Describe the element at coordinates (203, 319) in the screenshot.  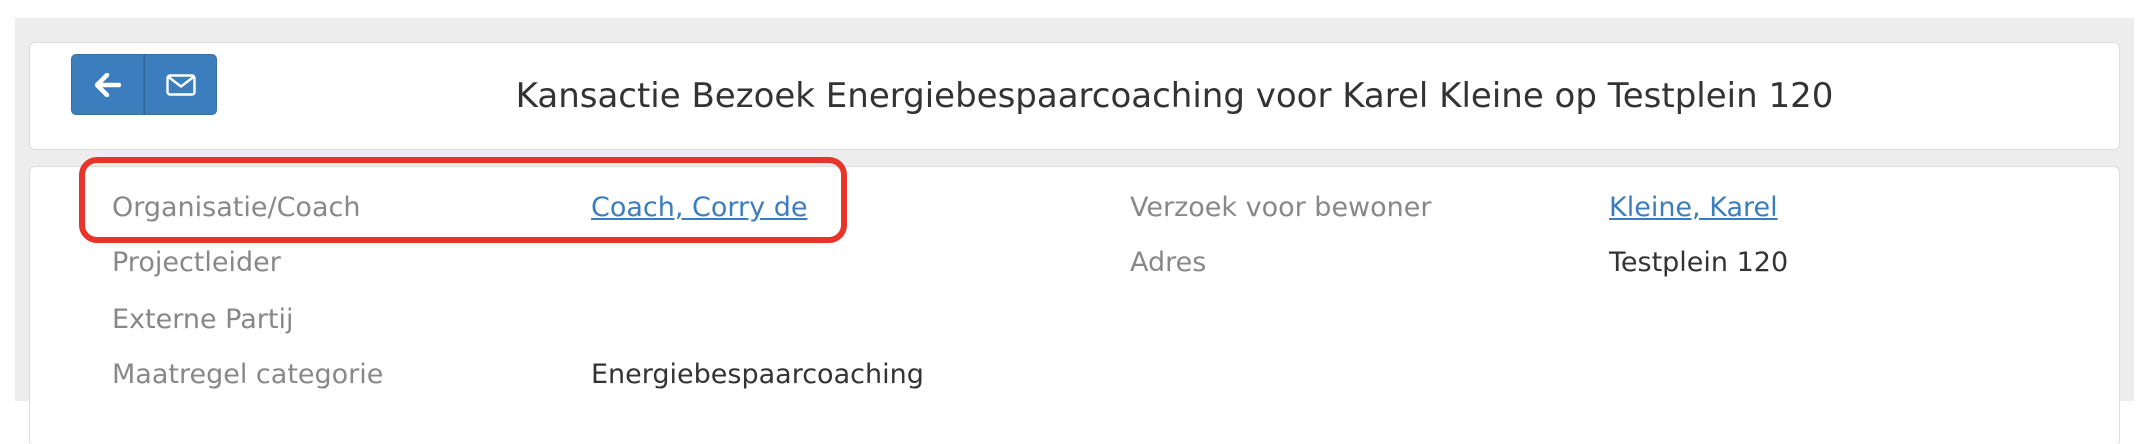
I see `externe-partij-label: Externe Partij` at that location.